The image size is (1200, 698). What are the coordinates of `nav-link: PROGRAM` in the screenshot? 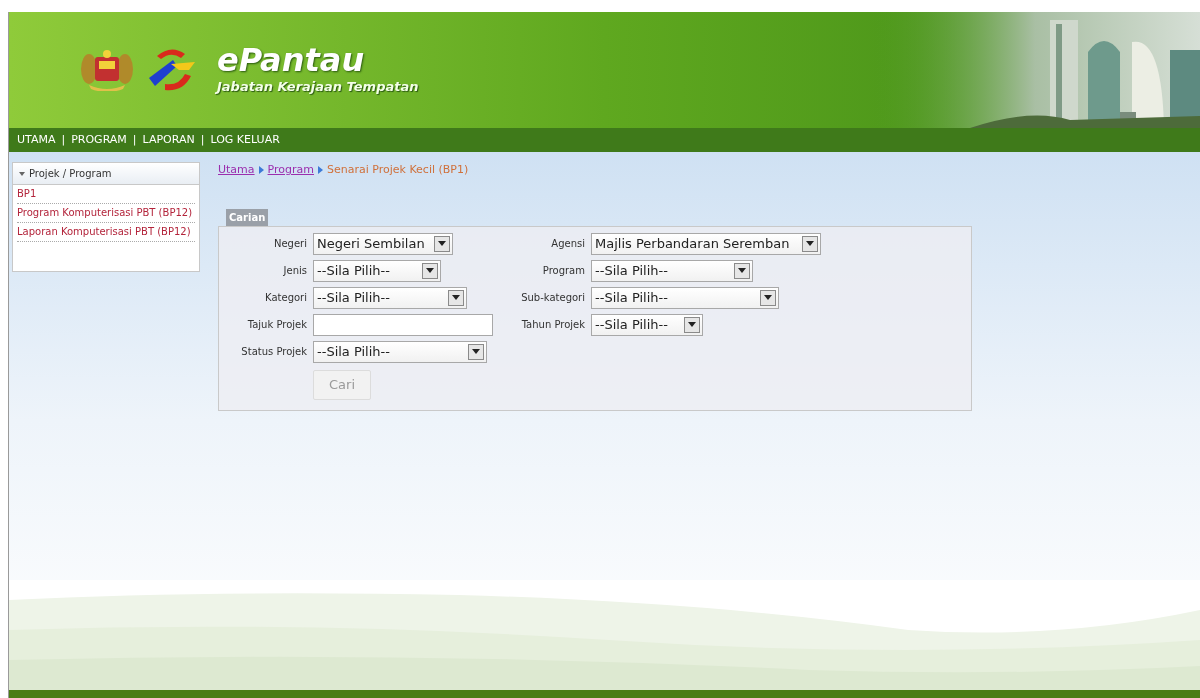 It's located at (99, 140).